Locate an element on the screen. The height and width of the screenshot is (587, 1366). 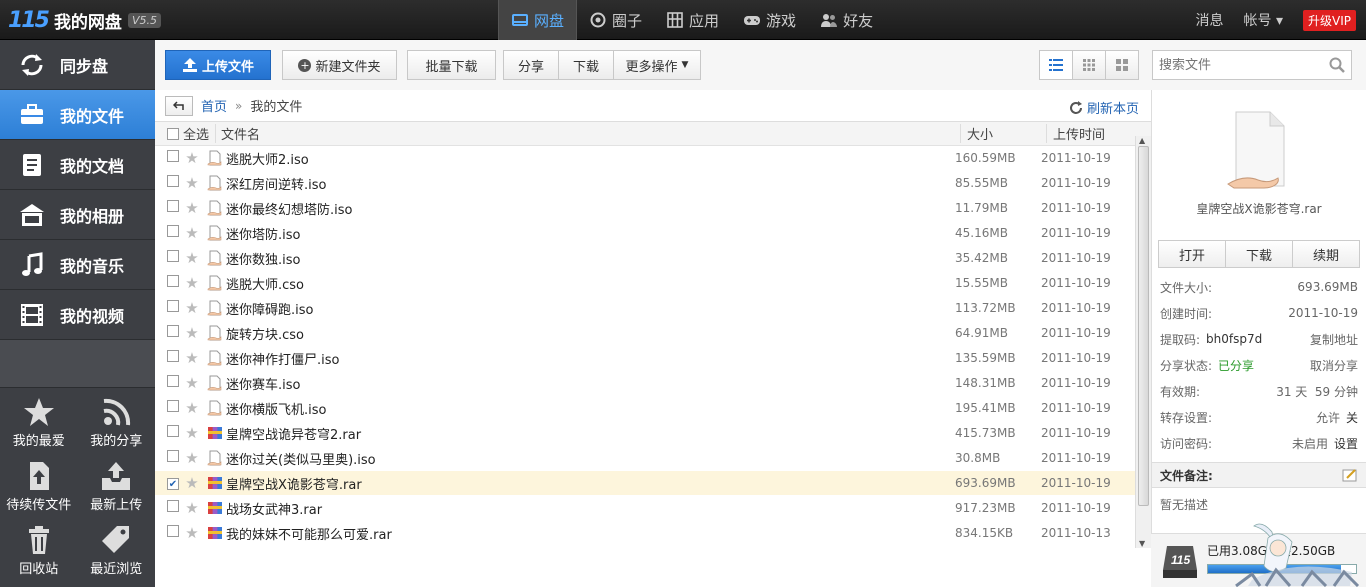
table-row: ★ 逃脱大师2.iso 160.59MB 2011-10-19 is located at coordinates (653, 158).